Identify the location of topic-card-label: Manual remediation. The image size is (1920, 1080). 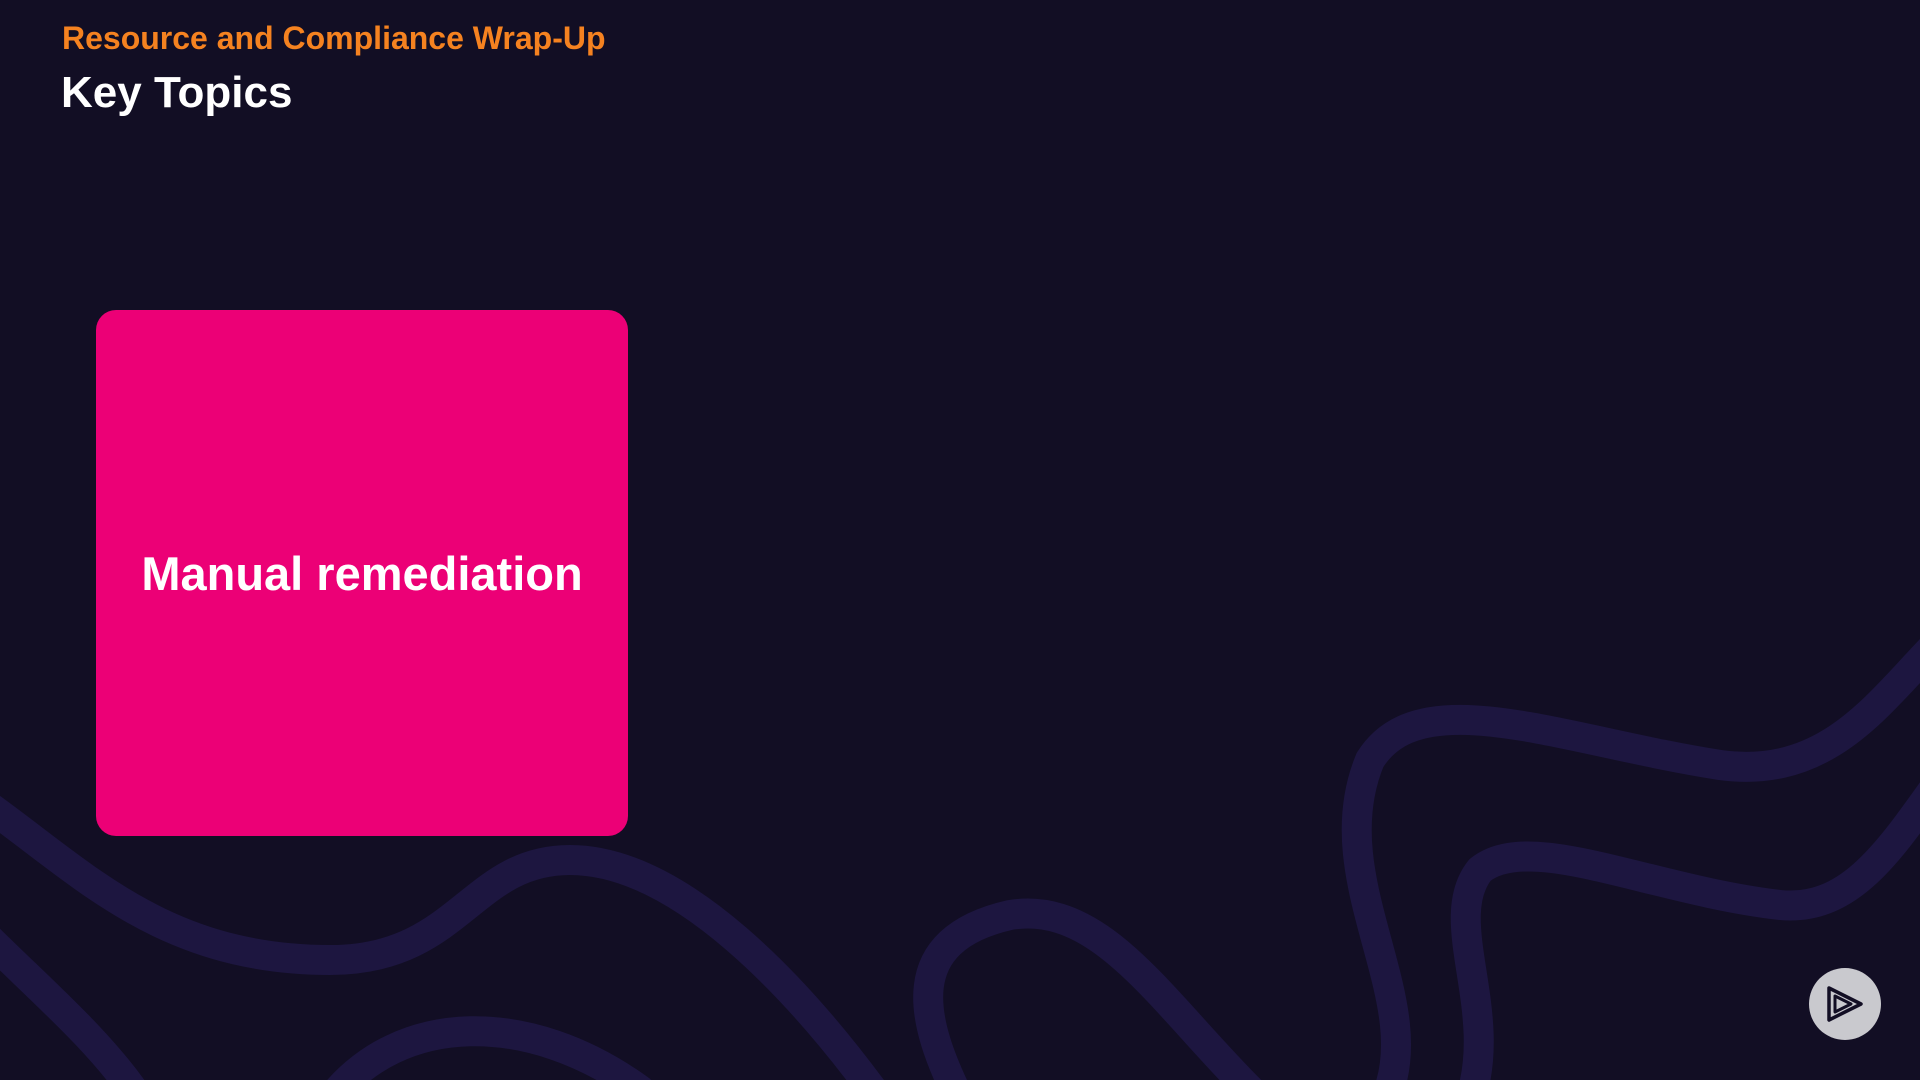
(362, 573).